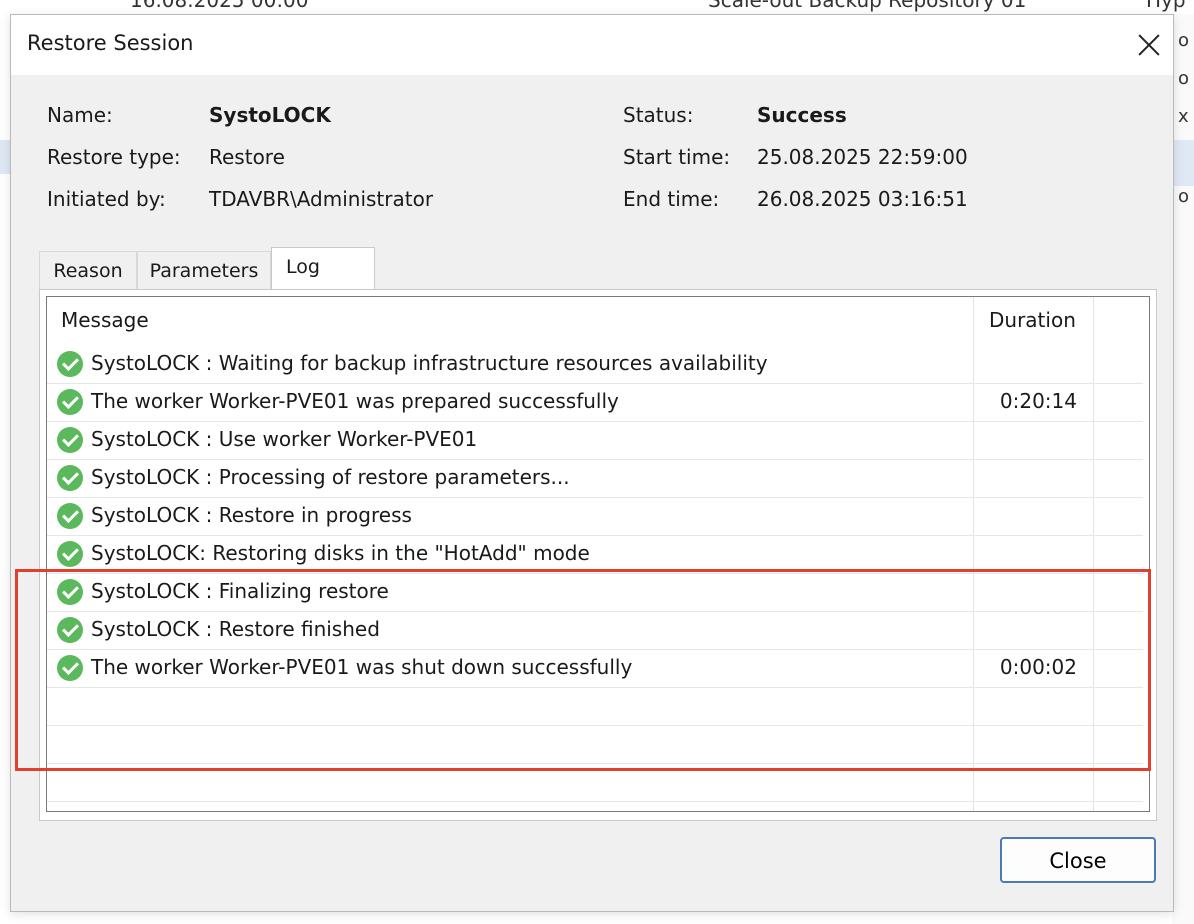 This screenshot has height=924, width=1194. What do you see at coordinates (862, 157) in the screenshot?
I see `start-time-value: 25.08.2025 22:59:00` at bounding box center [862, 157].